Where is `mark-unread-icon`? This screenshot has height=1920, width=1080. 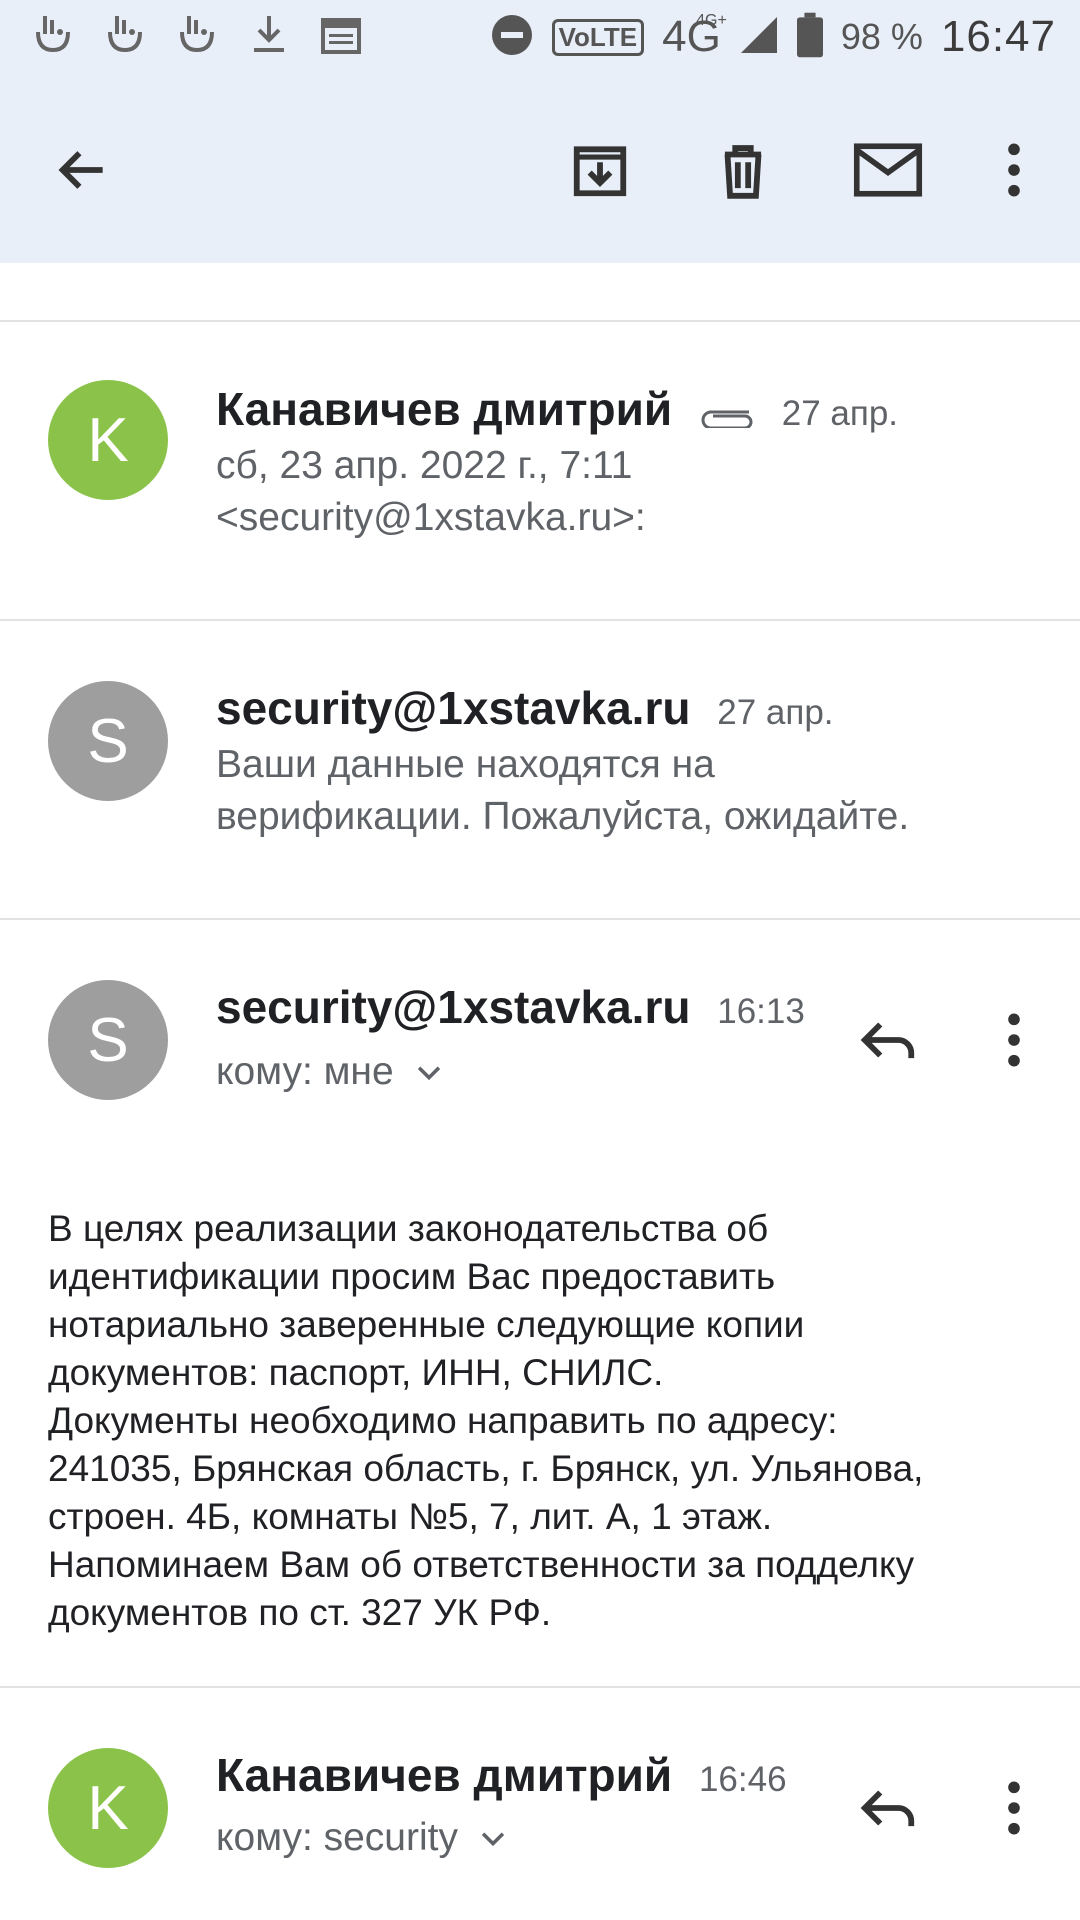 mark-unread-icon is located at coordinates (888, 170).